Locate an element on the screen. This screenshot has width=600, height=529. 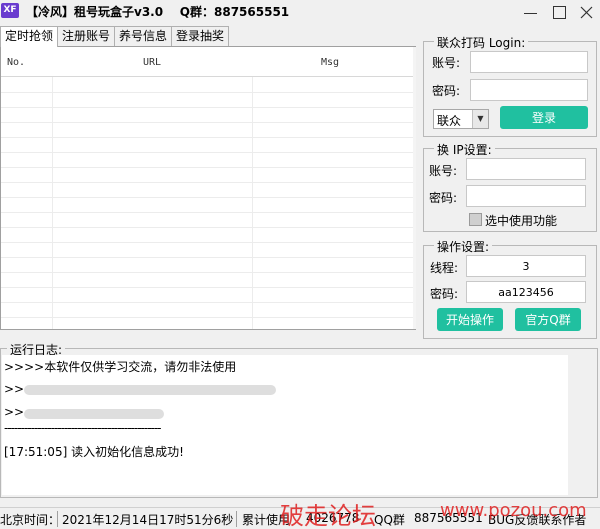
column-header-msg: Msg is located at coordinates (330, 62).